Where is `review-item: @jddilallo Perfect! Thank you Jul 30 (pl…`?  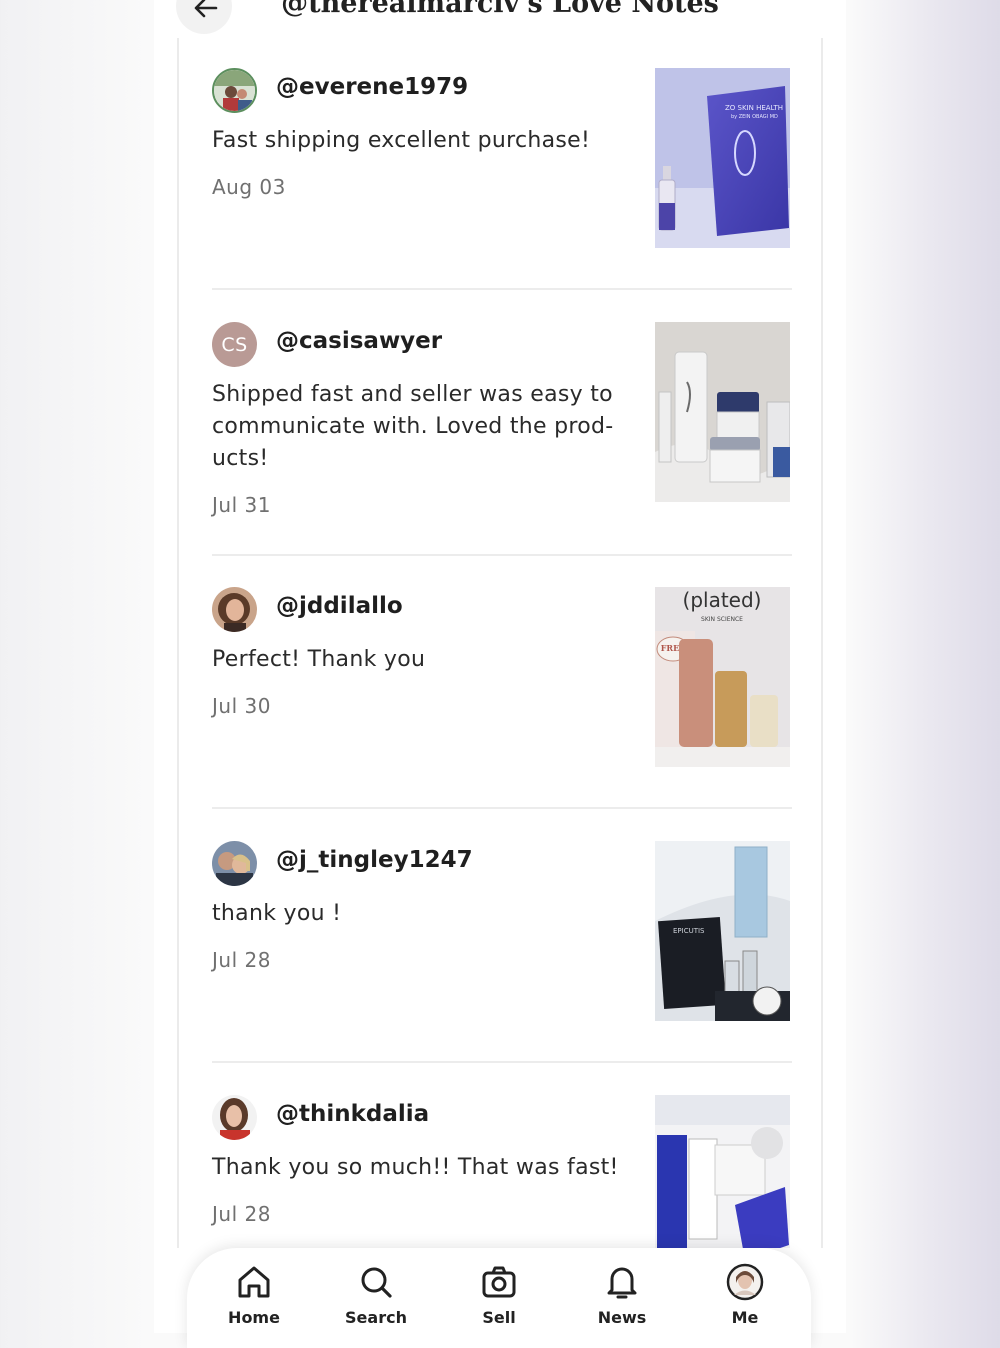
review-item: @jddilallo Perfect! Thank you Jul 30 (pl… is located at coordinates (502, 698).